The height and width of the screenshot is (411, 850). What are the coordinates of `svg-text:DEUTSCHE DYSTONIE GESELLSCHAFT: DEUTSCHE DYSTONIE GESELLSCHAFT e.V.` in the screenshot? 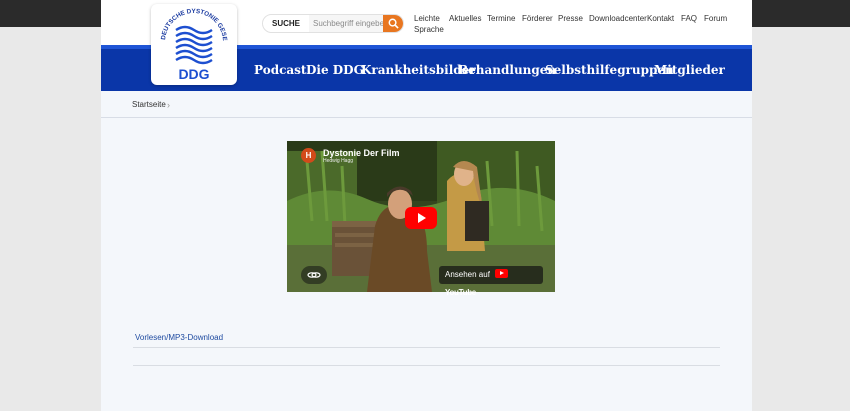 It's located at (189, 22).